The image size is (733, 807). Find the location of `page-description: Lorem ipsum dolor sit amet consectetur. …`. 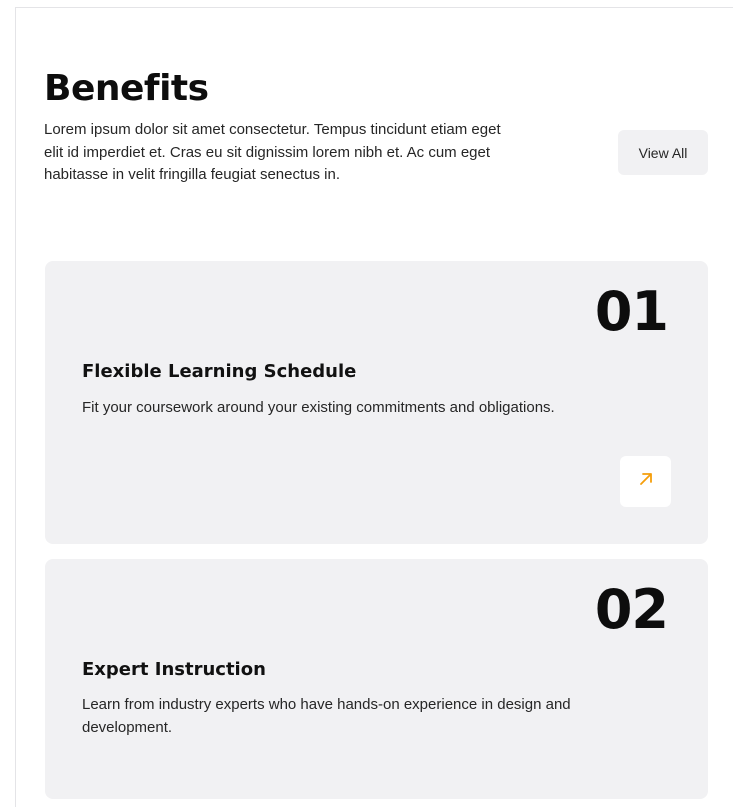

page-description: Lorem ipsum dolor sit amet consectetur. … is located at coordinates (272, 152).